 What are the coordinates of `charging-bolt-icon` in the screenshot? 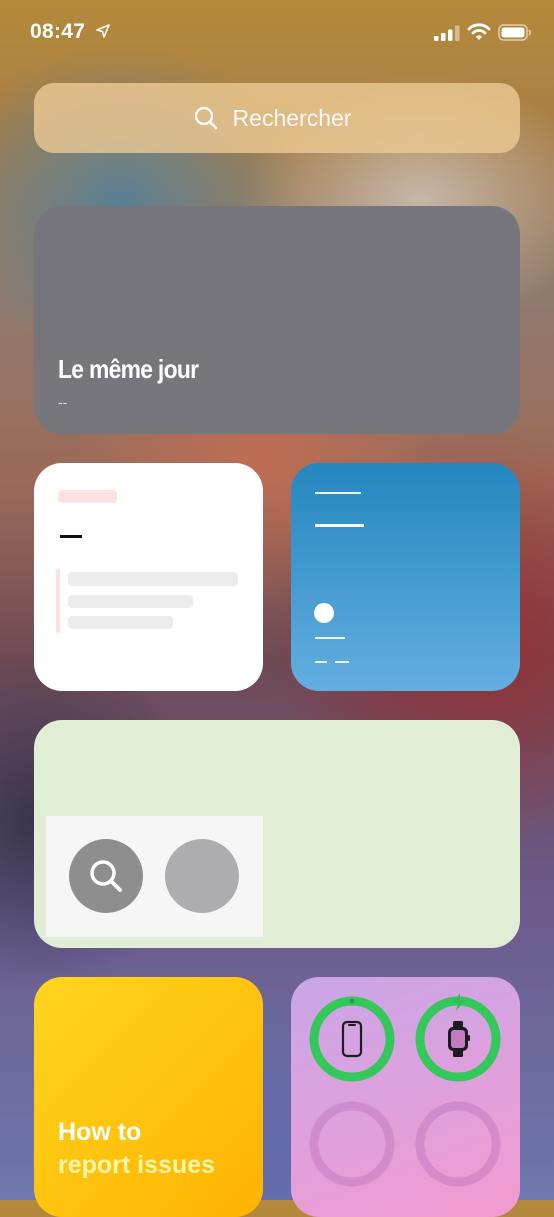 It's located at (459, 1002).